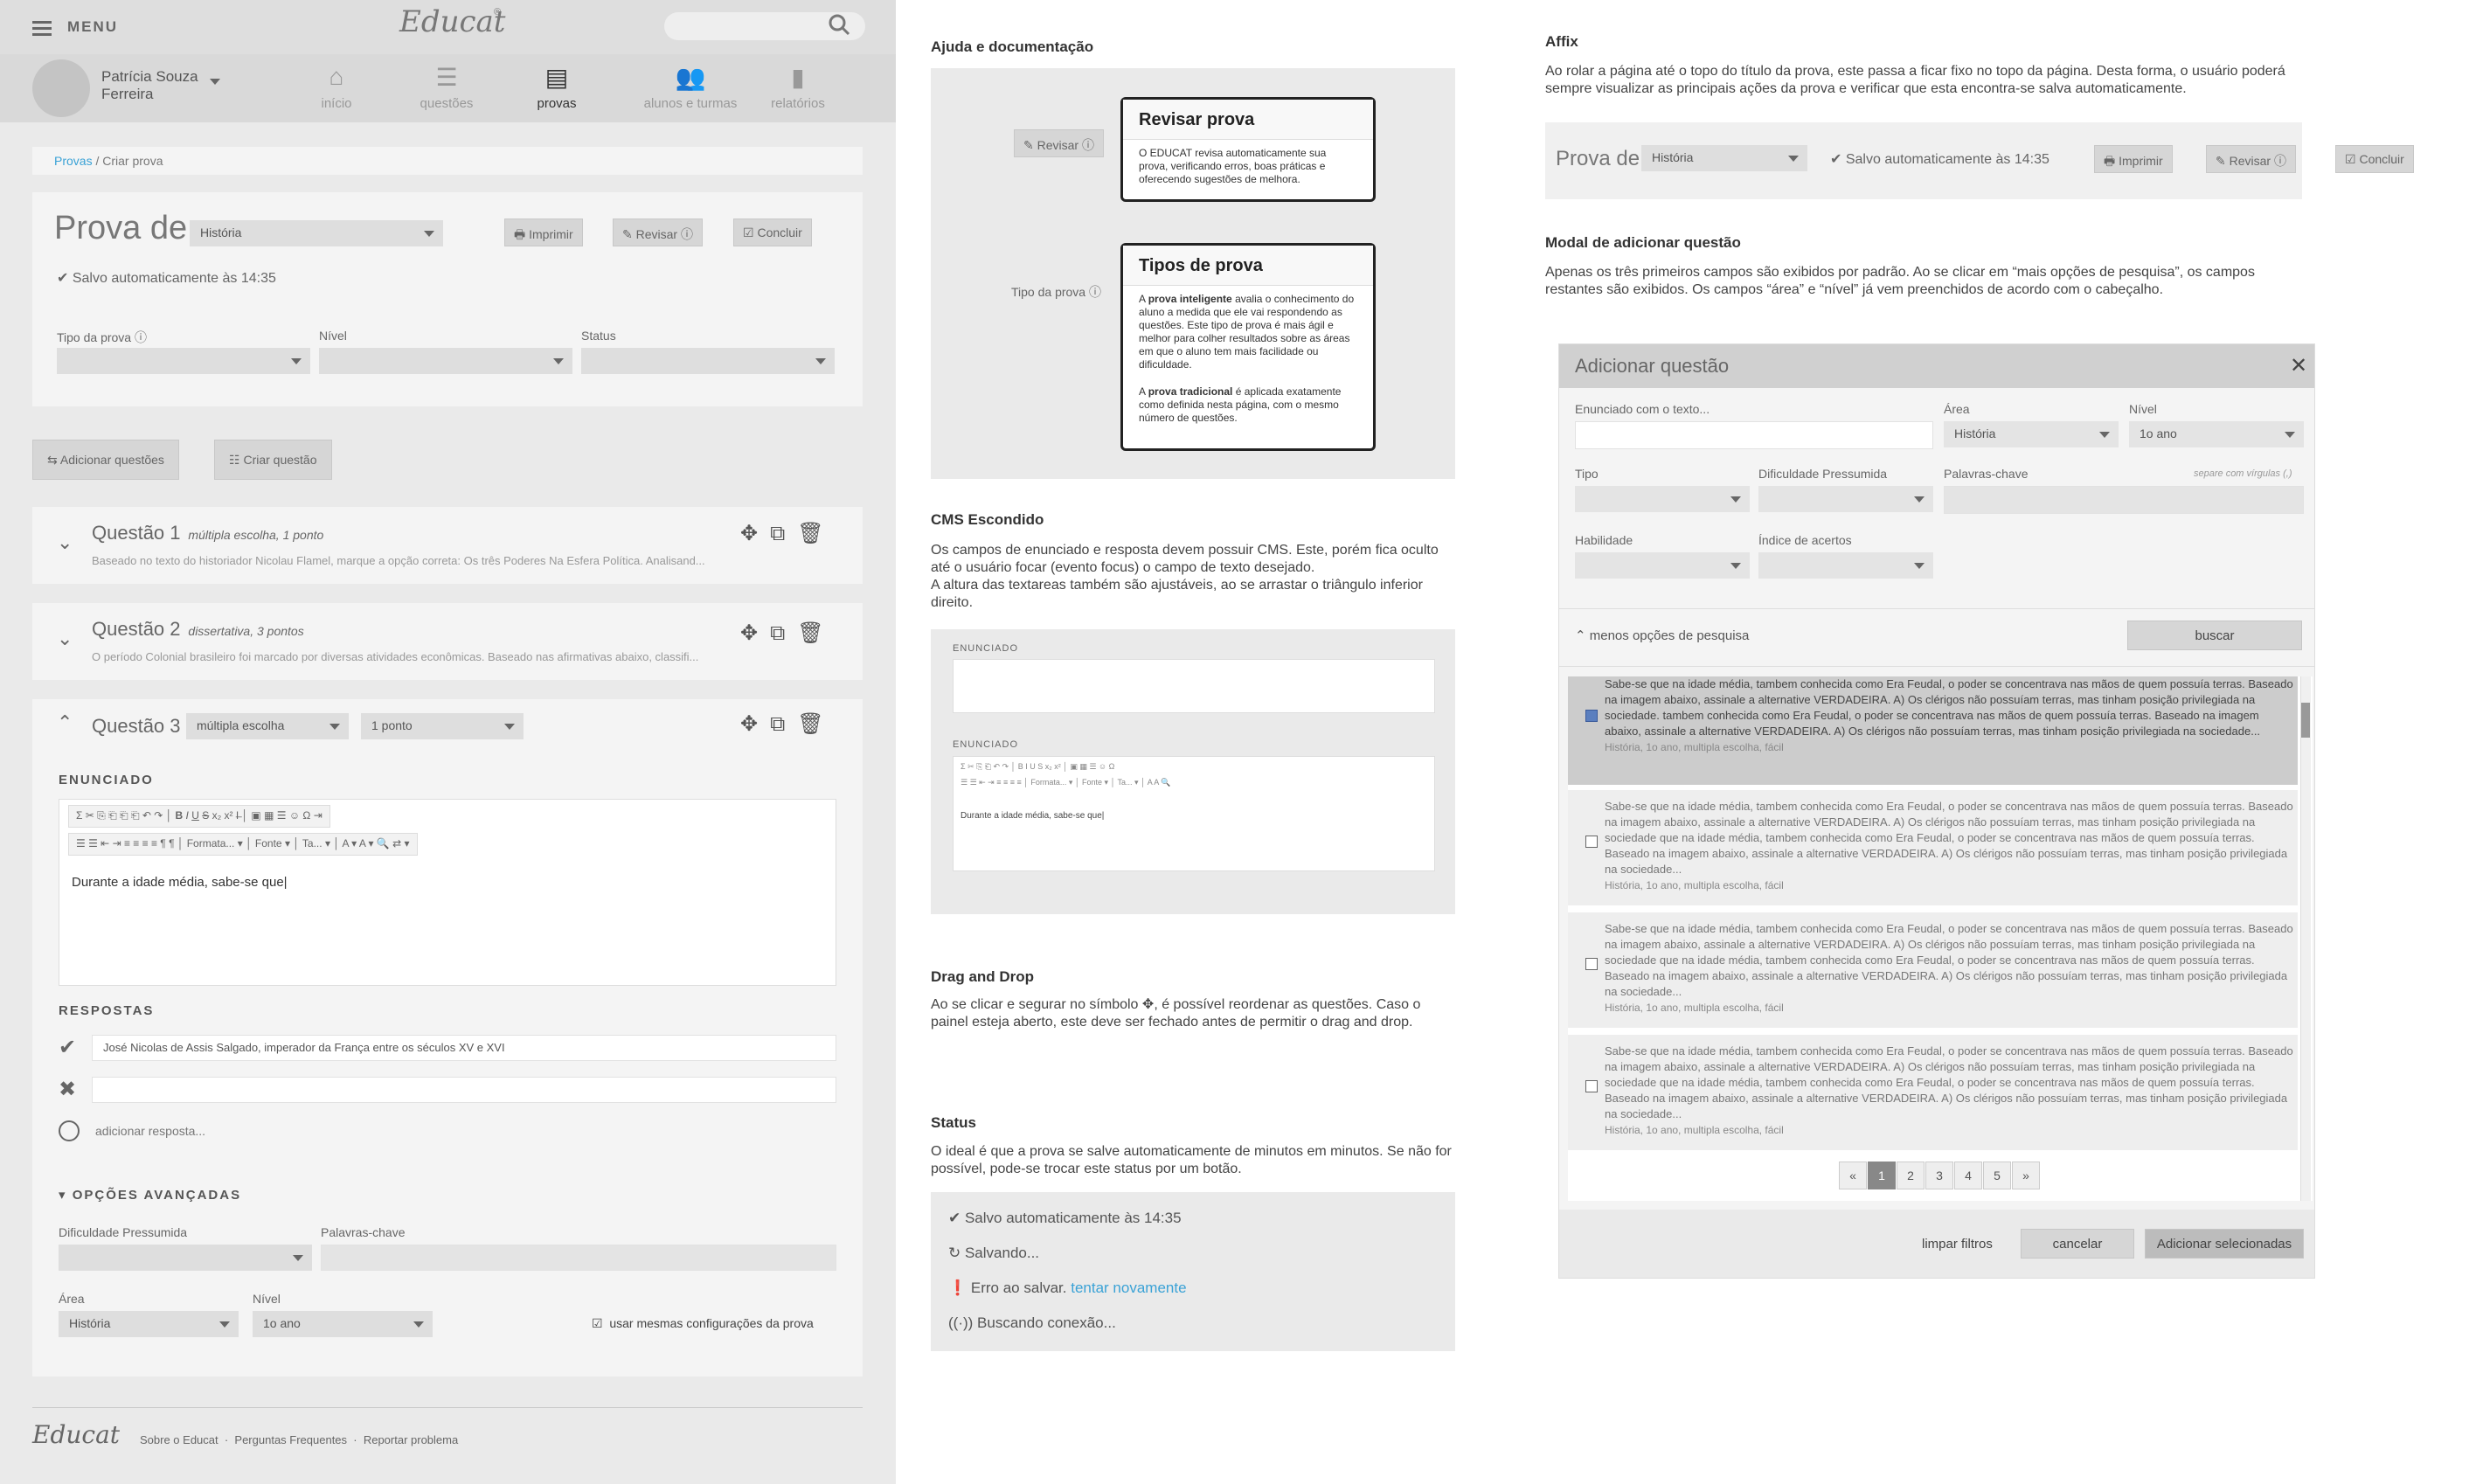  What do you see at coordinates (2374, 159) in the screenshot?
I see `affix-finish-button: ☑ Concluir` at bounding box center [2374, 159].